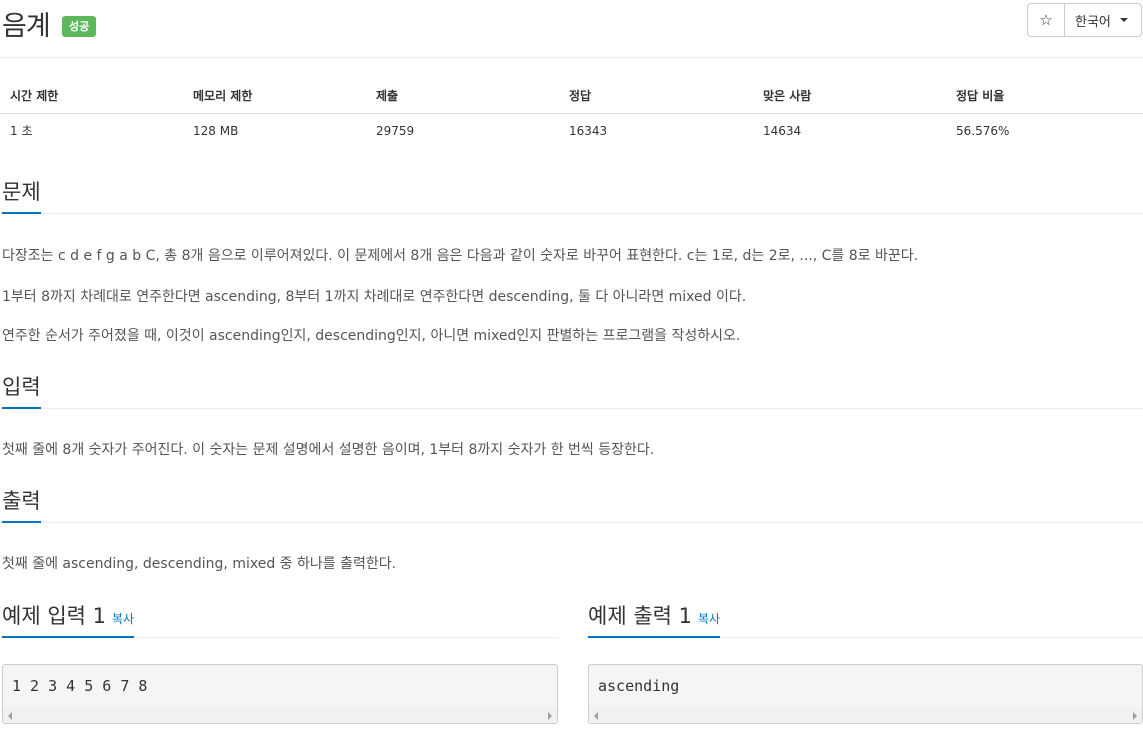 The width and height of the screenshot is (1143, 729). I want to click on accept-ratio-value: 56.576%, so click(983, 130).